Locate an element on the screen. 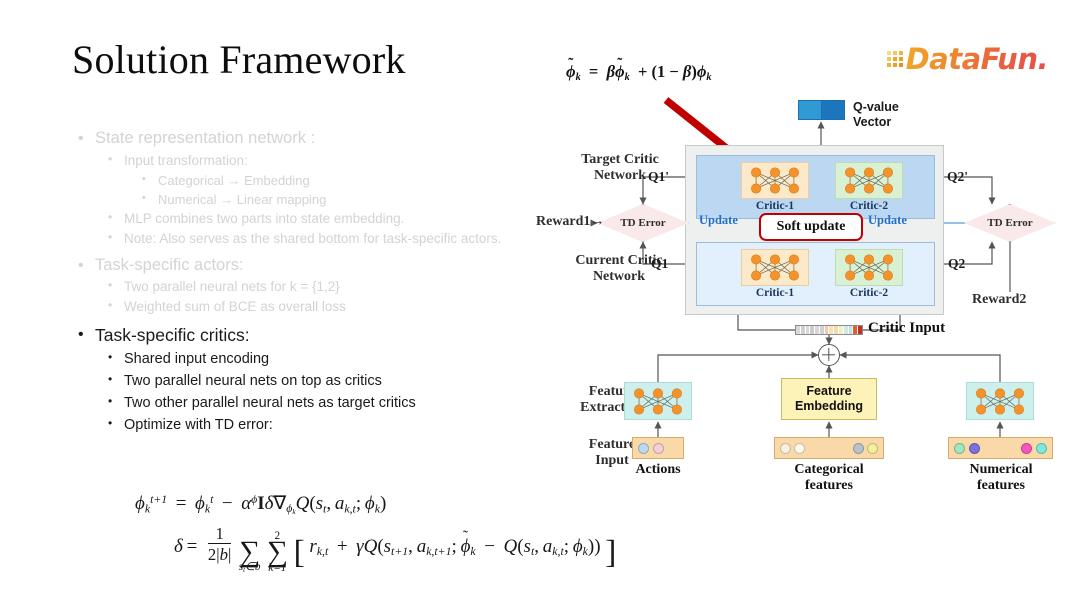  feature-embedding-line2: Embedding is located at coordinates (829, 406).